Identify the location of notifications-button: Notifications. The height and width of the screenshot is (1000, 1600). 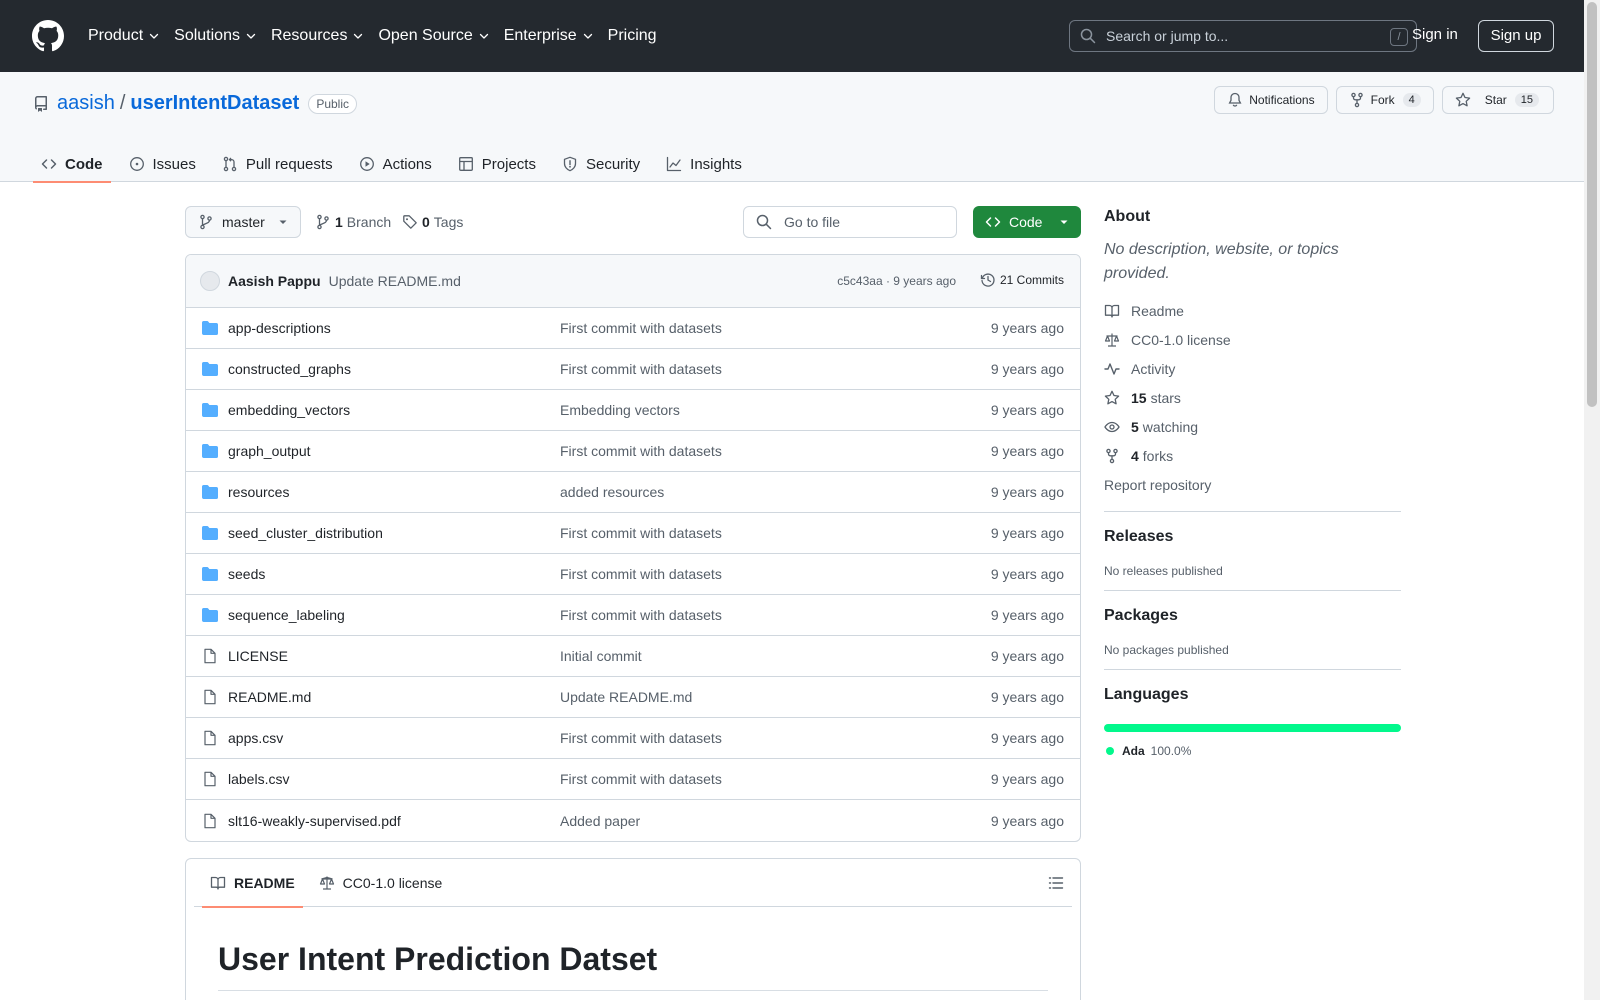
(1271, 100).